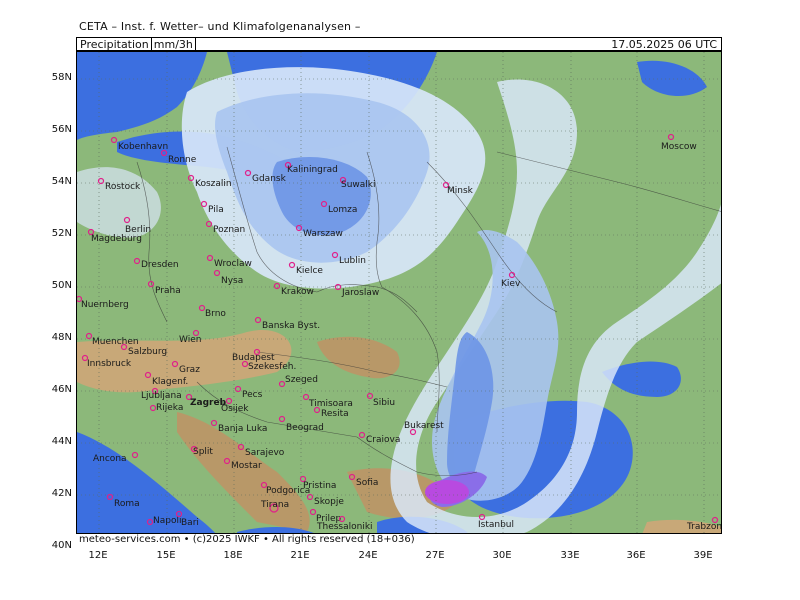  Describe the element at coordinates (664, 44) in the screenshot. I see `valid-time: 17.05.2025 06 UTC` at that location.